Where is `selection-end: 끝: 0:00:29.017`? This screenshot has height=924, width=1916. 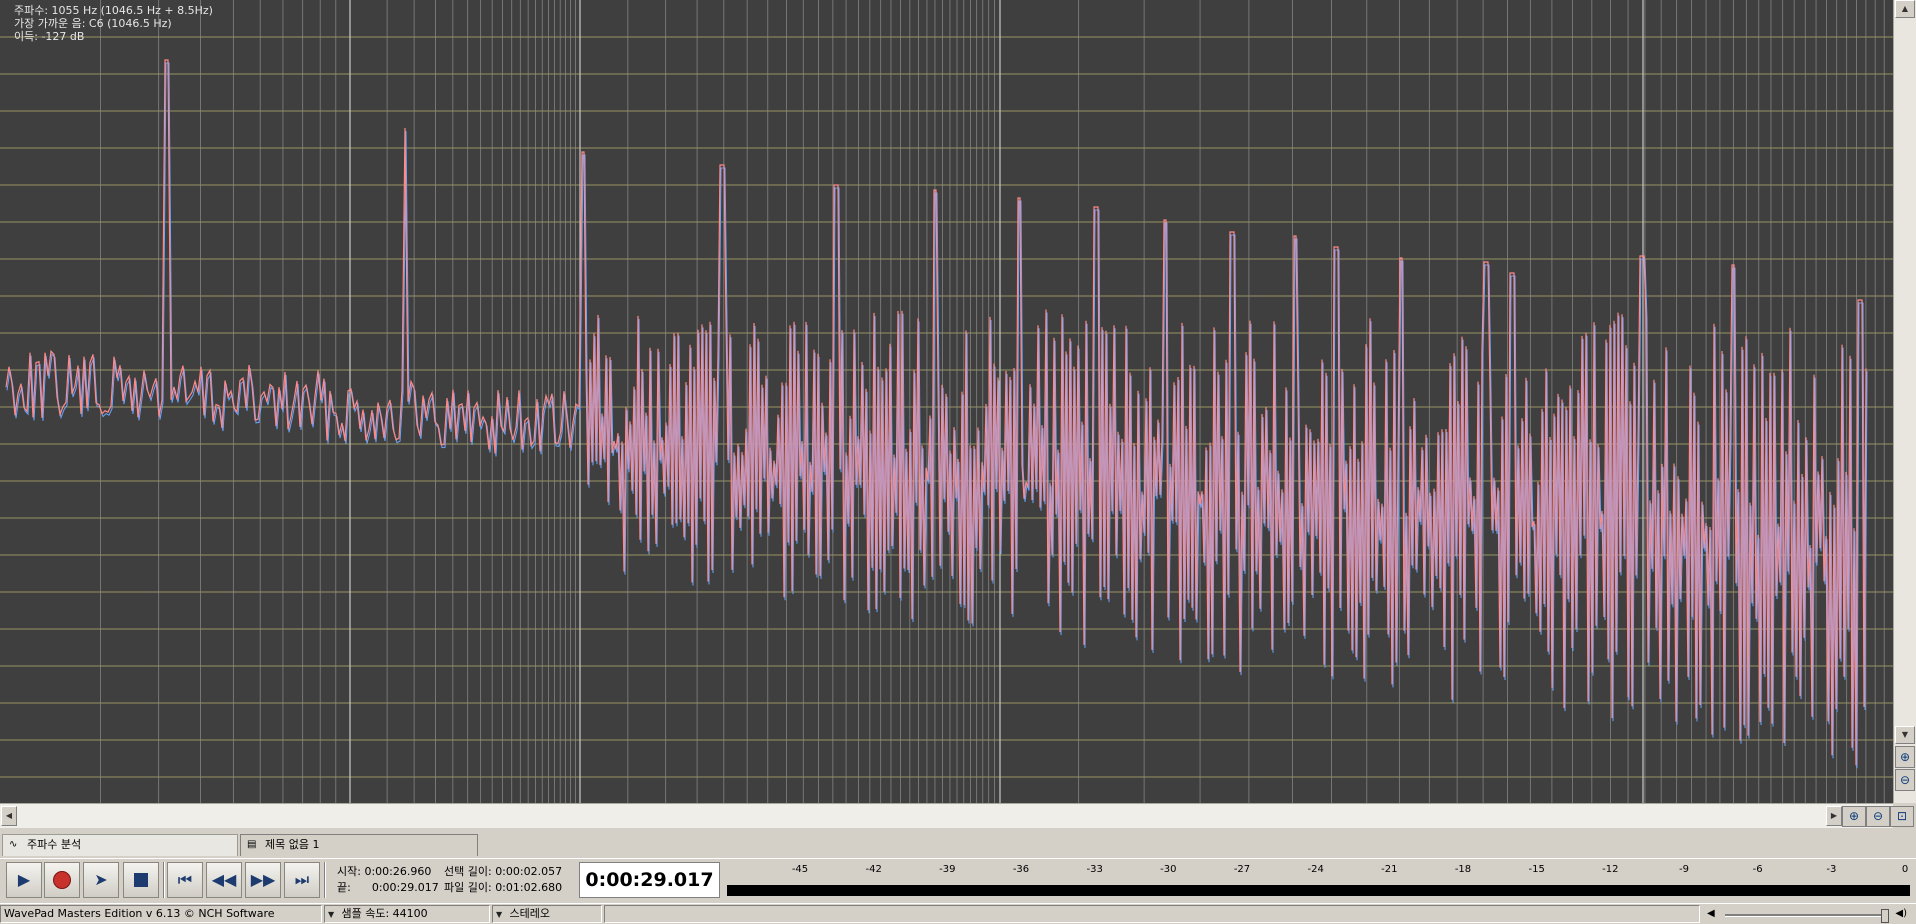
selection-end: 끝: 0:00:29.017 is located at coordinates (388, 888).